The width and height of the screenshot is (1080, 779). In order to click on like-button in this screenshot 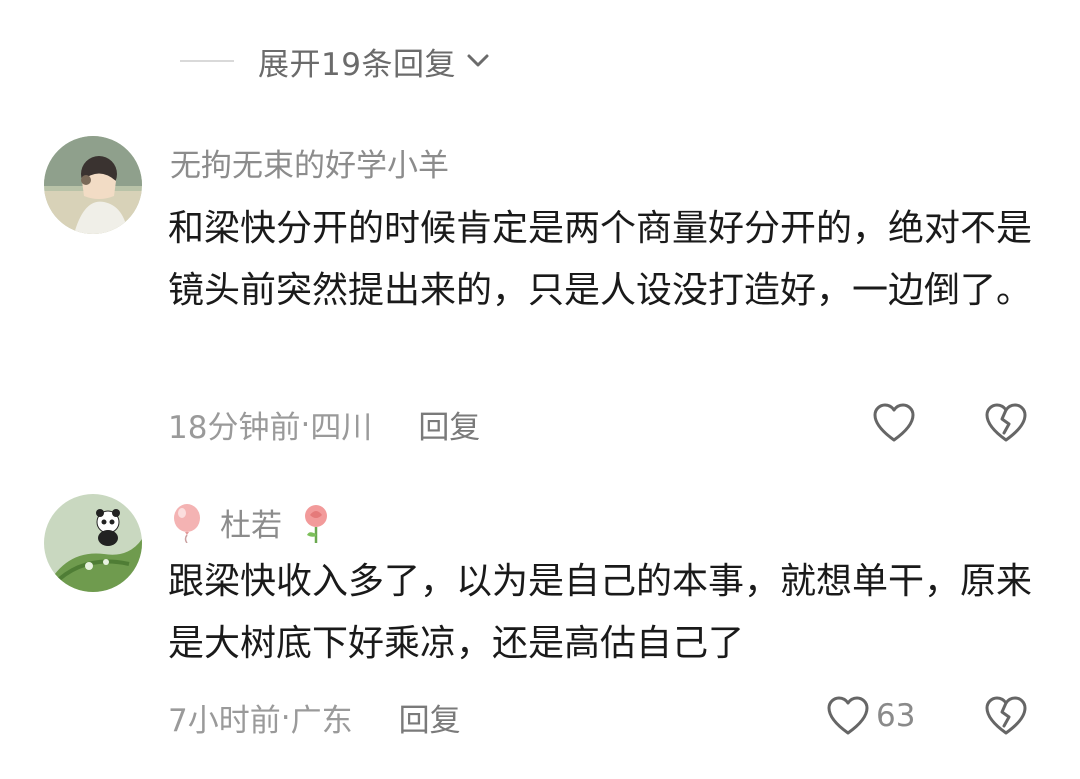, I will do `click(894, 427)`.